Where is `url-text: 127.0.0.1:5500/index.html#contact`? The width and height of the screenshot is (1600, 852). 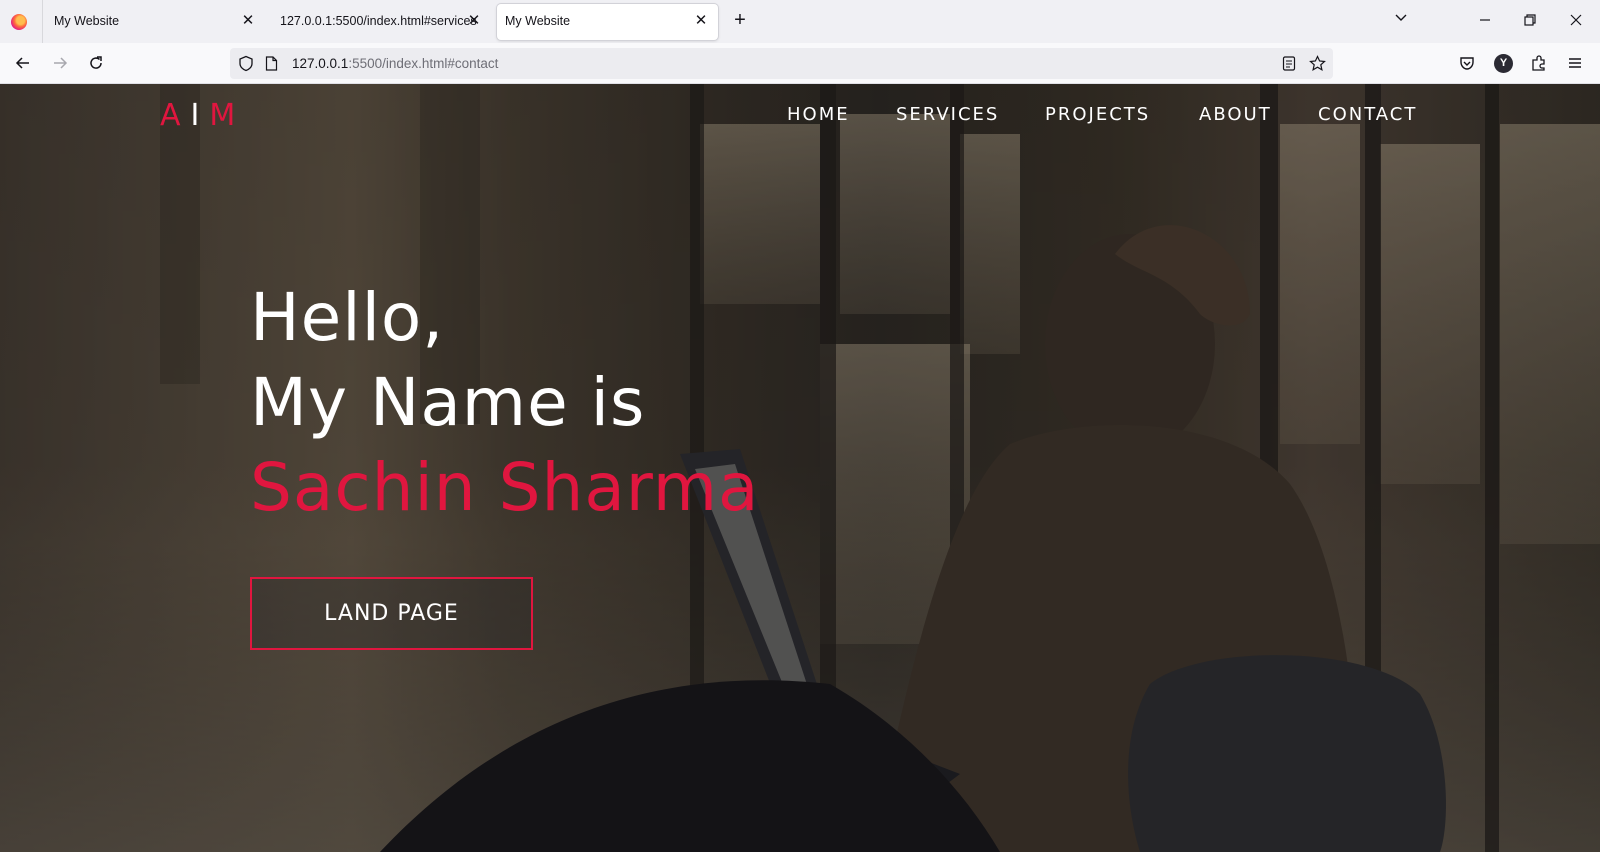
url-text: 127.0.0.1:5500/index.html#contact is located at coordinates (395, 63).